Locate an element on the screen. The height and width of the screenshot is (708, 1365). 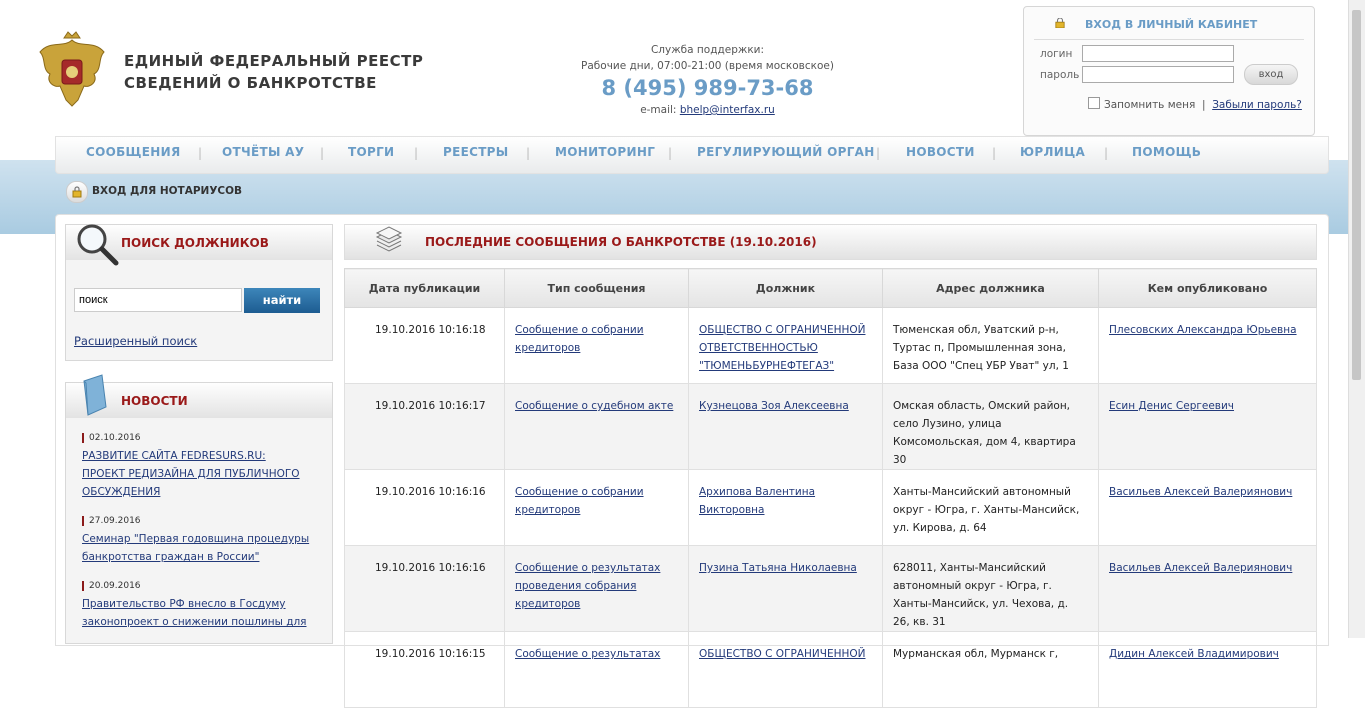
debtor-search-input is located at coordinates (158, 300).